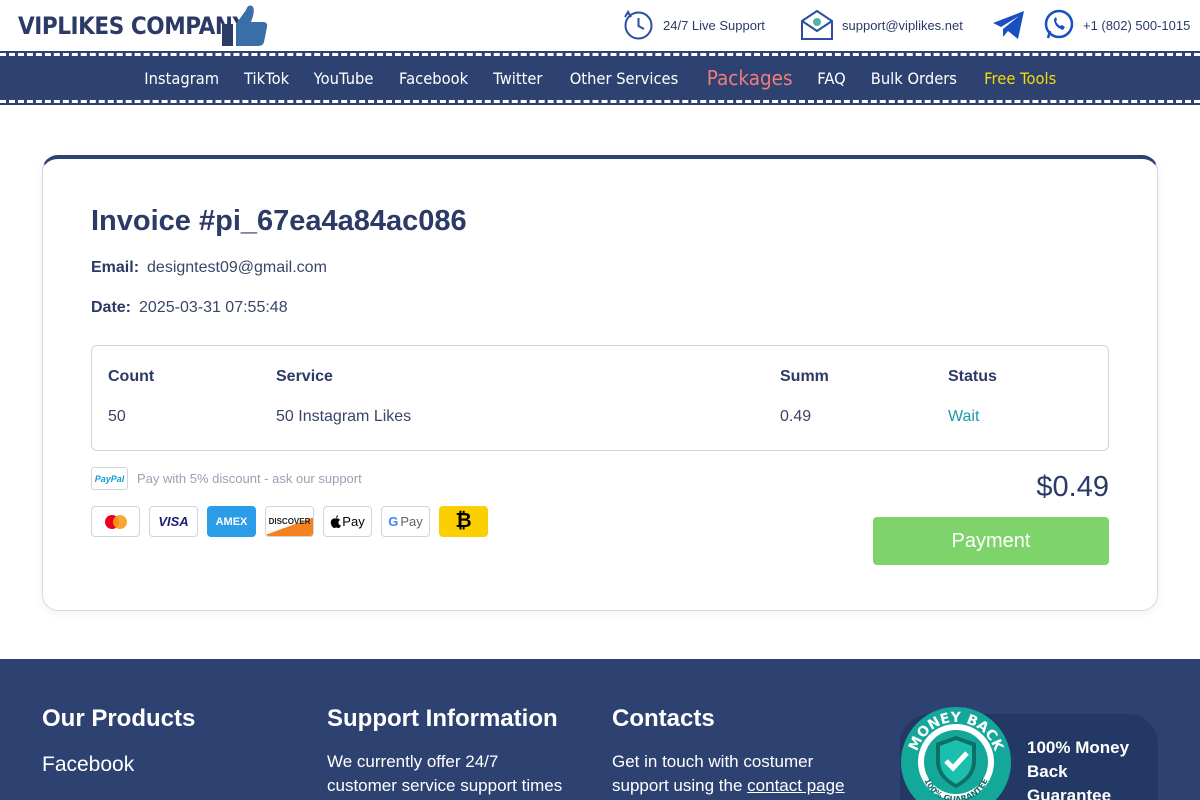  I want to click on mastercard-icon, so click(115, 521).